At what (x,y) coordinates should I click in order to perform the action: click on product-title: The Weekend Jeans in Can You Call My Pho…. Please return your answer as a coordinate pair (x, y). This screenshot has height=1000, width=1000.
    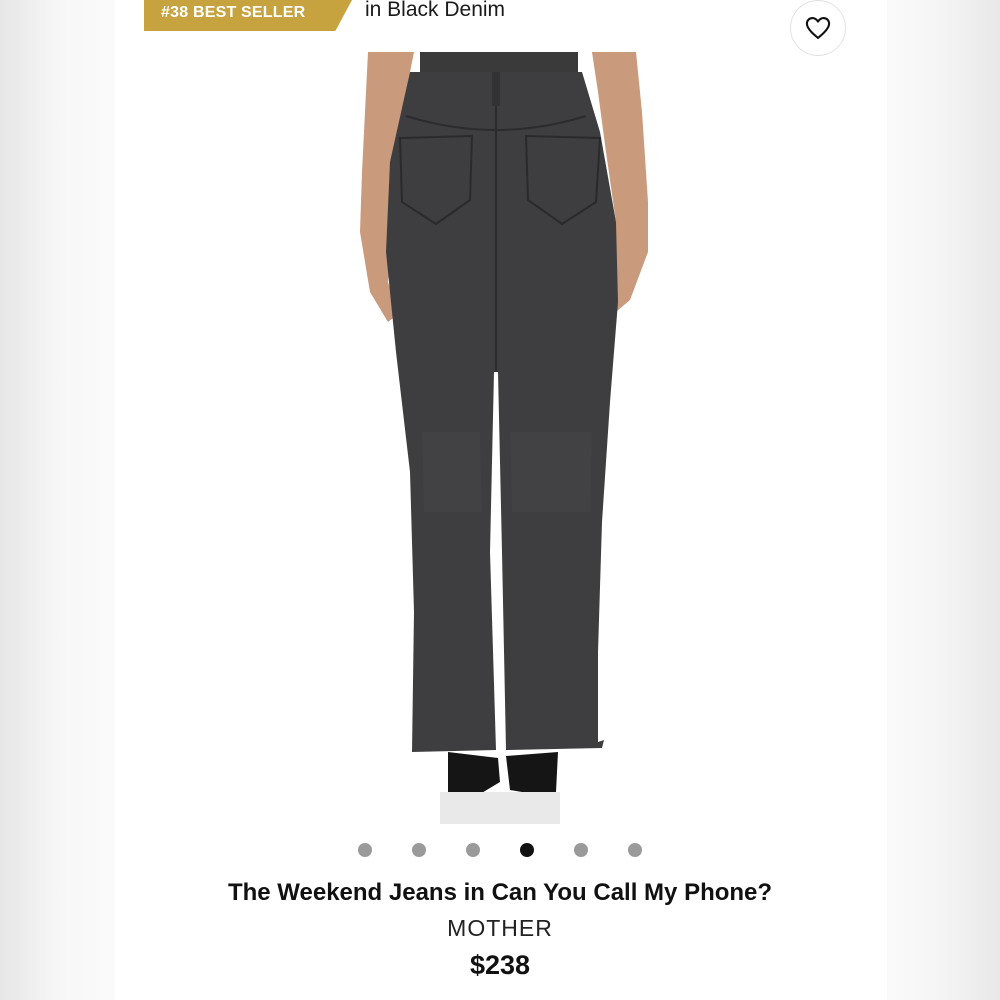
    Looking at the image, I should click on (500, 893).